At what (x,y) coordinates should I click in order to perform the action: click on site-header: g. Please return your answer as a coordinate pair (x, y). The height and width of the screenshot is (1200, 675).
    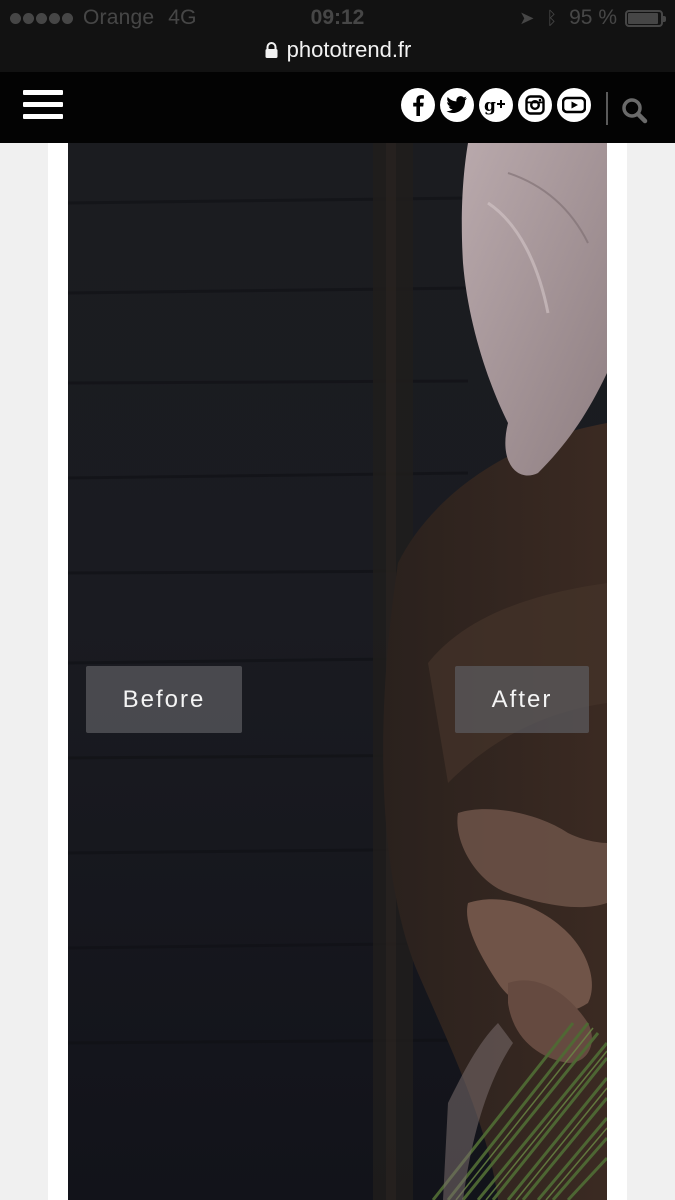
    Looking at the image, I should click on (337, 107).